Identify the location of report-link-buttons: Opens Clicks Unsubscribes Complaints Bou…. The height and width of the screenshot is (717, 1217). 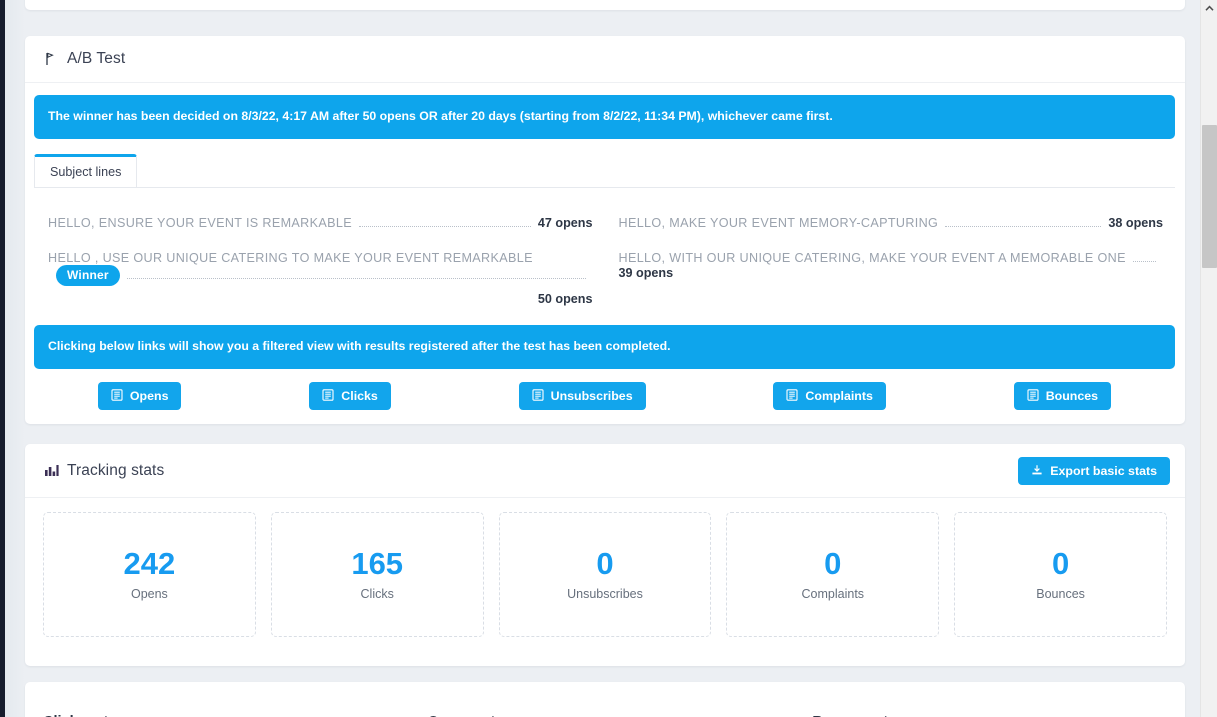
(604, 396).